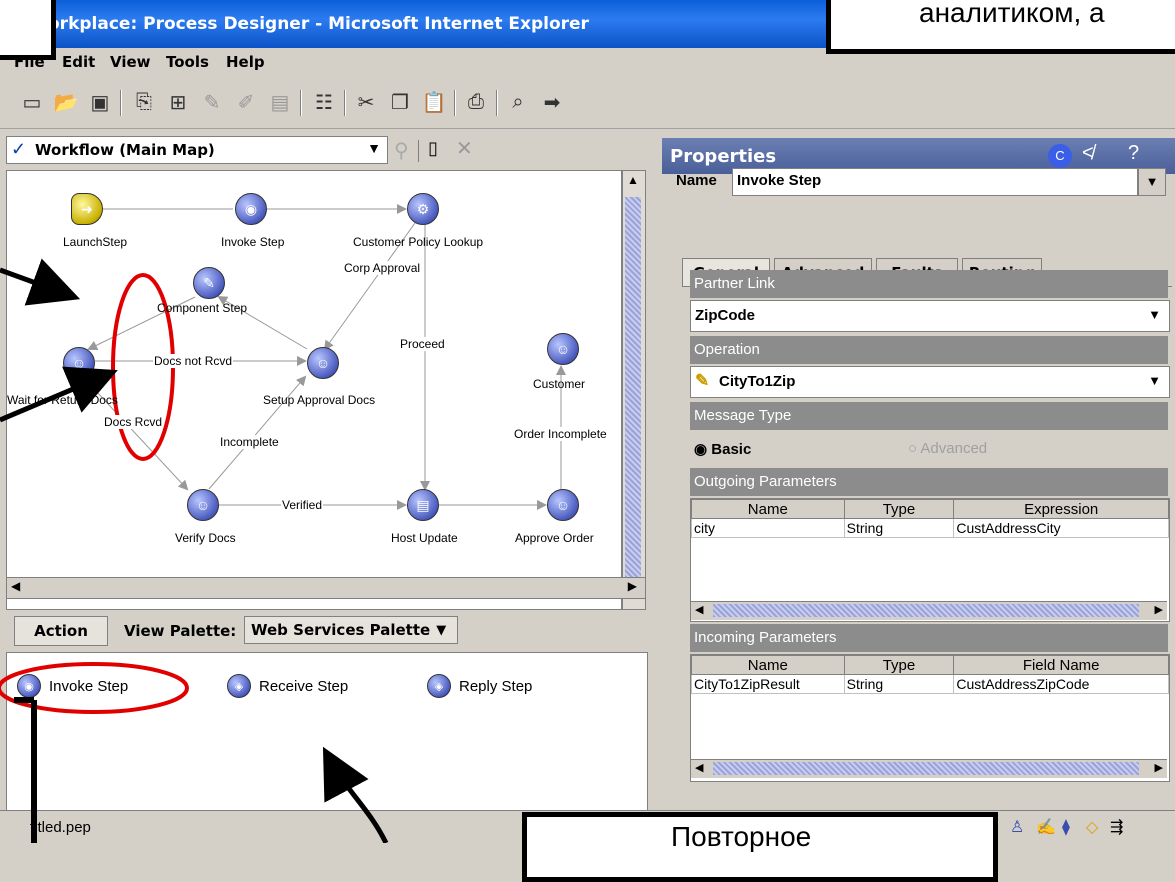 This screenshot has height=882, width=1175. What do you see at coordinates (930, 316) in the screenshot?
I see `partner-link-select: ZipCode ▼` at bounding box center [930, 316].